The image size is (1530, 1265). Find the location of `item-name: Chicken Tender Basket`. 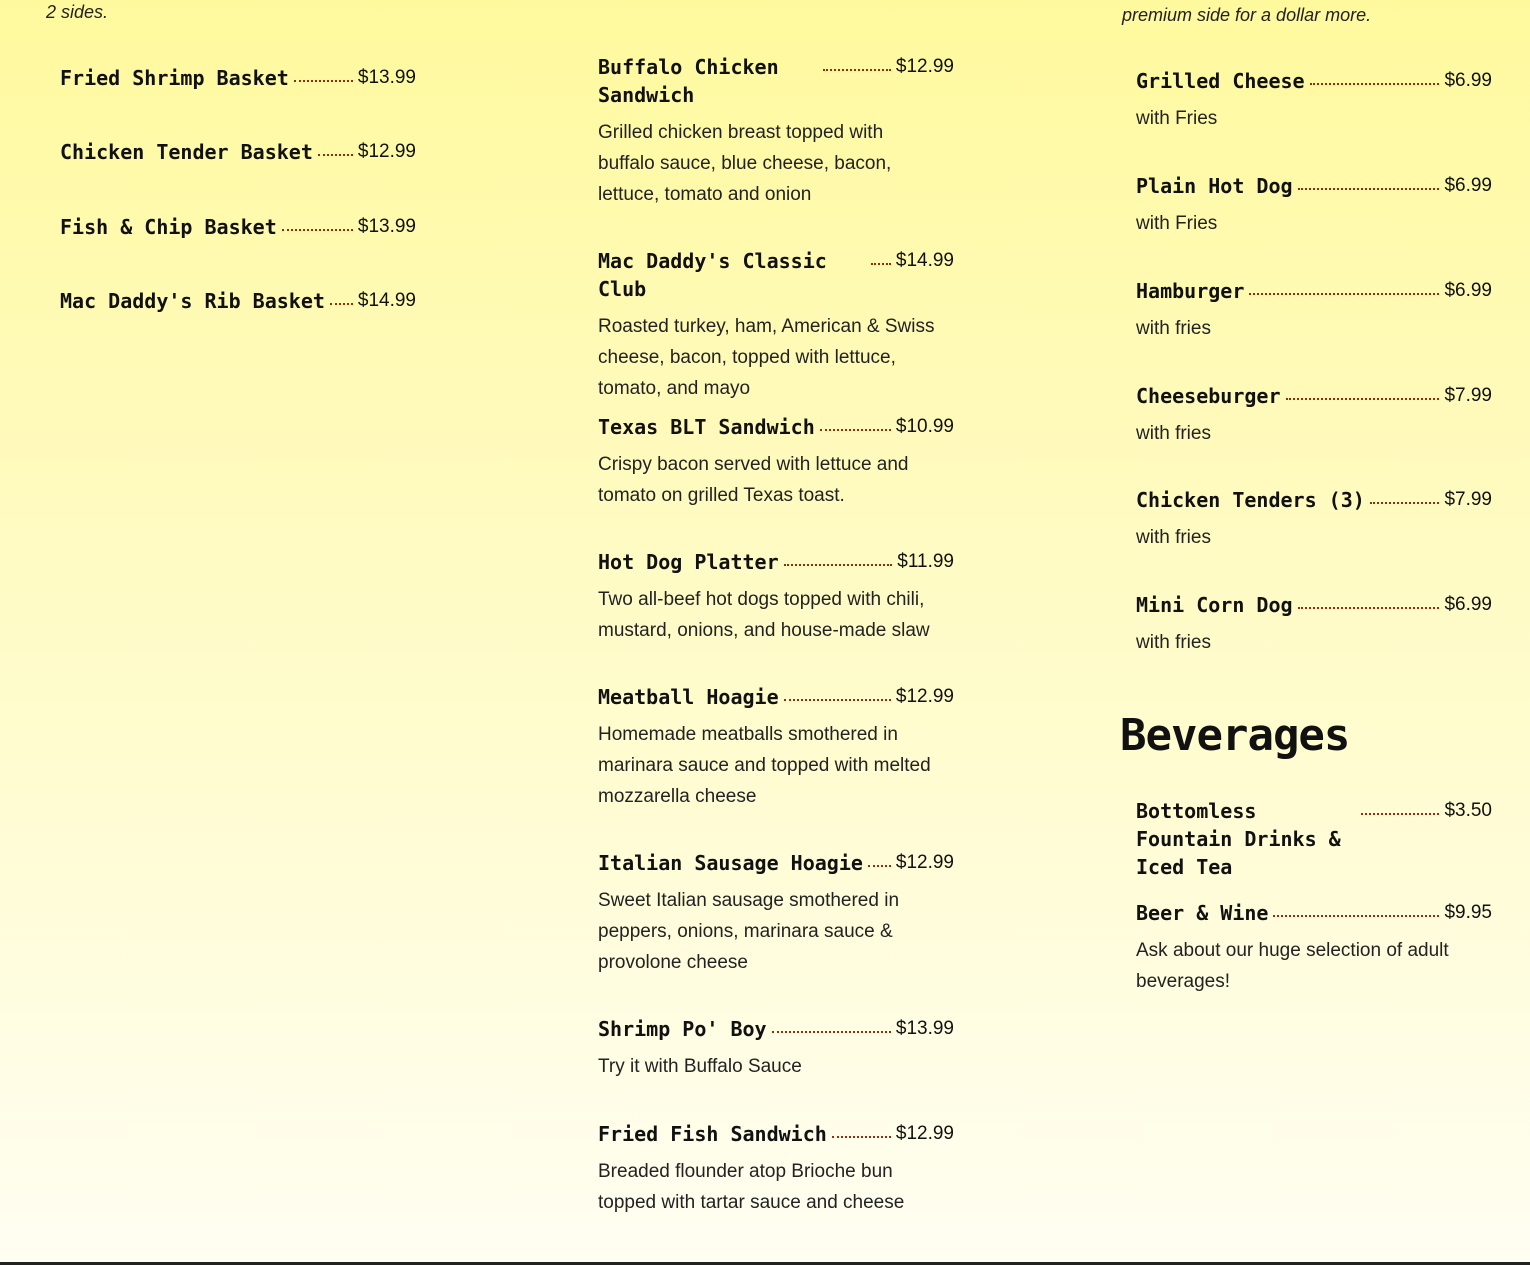

item-name: Chicken Tender Basket is located at coordinates (186, 152).